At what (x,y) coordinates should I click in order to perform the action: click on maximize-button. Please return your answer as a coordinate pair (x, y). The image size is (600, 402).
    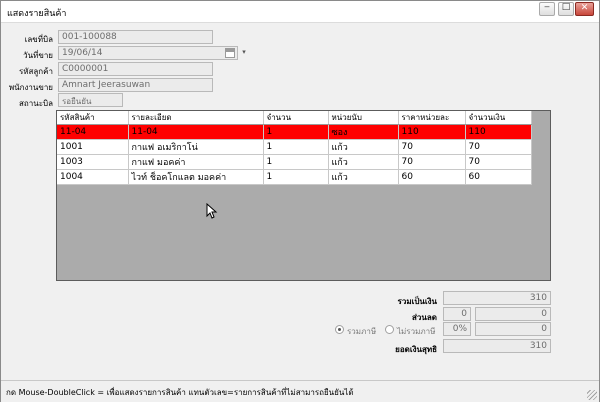
    Looking at the image, I should click on (566, 9).